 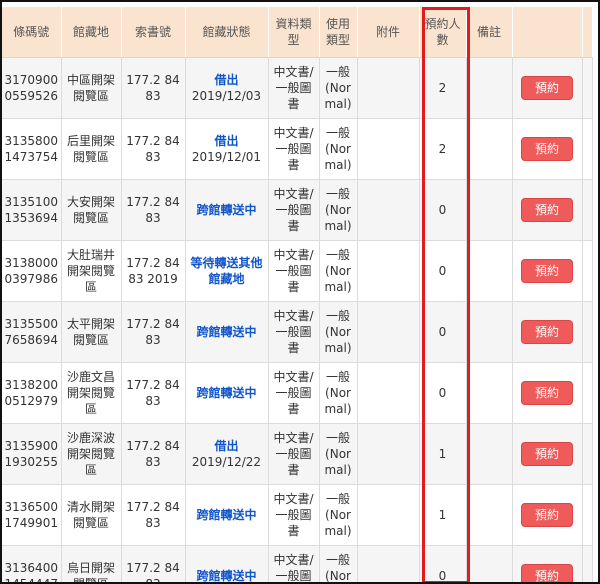 I want to click on barcode-cell: 31358001473754, so click(x=32, y=149).